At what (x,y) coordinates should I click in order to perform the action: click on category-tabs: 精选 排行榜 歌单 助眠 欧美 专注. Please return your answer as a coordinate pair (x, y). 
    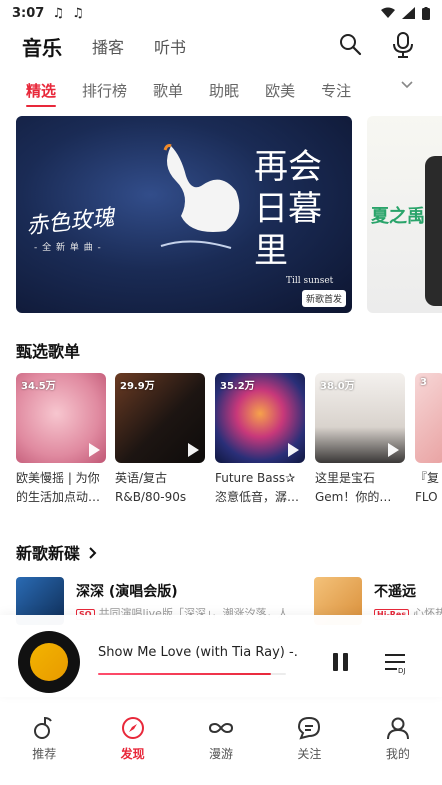
    Looking at the image, I should click on (221, 90).